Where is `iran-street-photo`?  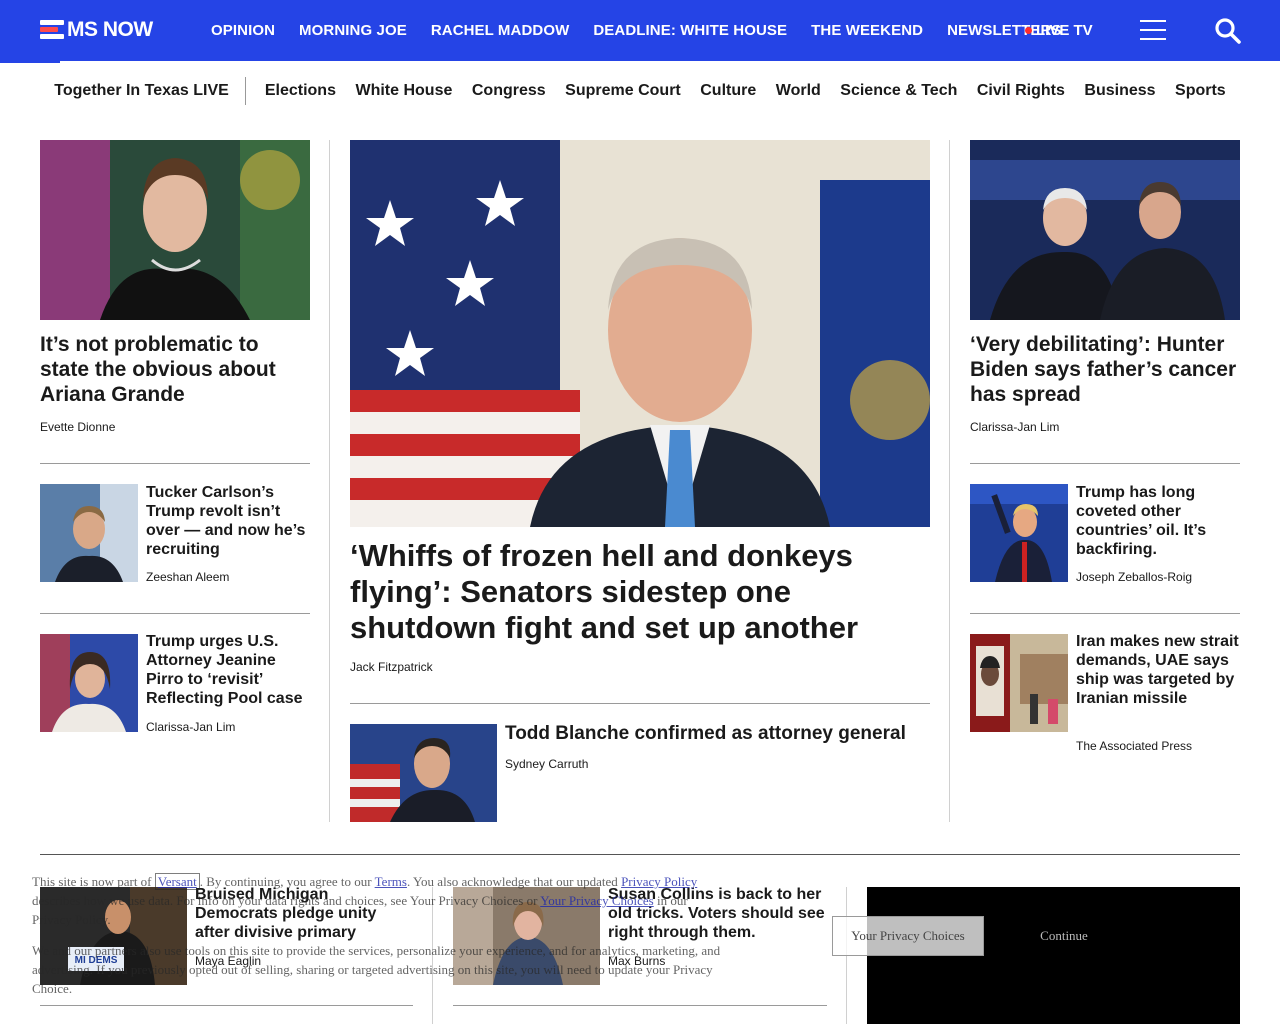 iran-street-photo is located at coordinates (1019, 683).